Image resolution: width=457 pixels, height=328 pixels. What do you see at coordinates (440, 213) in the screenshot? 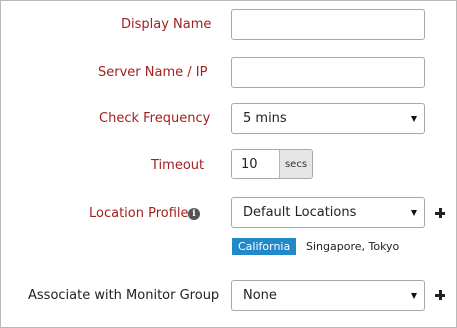
I see `add-location-profile-plus-icon` at bounding box center [440, 213].